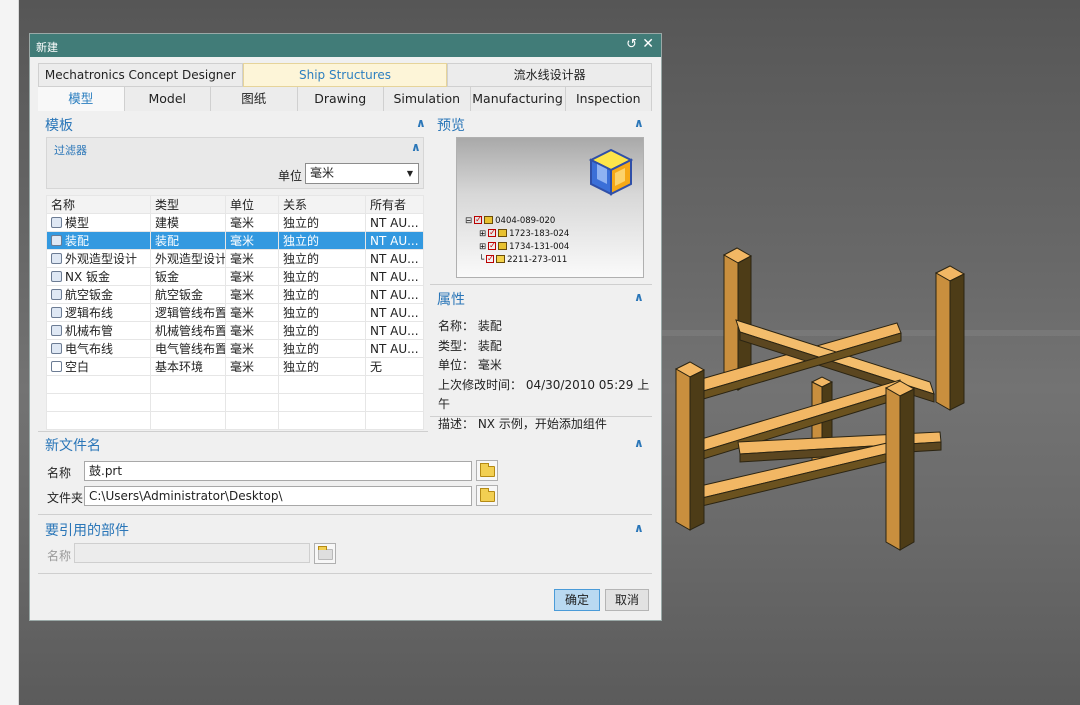 The image size is (1080, 705). Describe the element at coordinates (56, 330) in the screenshot. I see `mechanical-routing-icon` at that location.